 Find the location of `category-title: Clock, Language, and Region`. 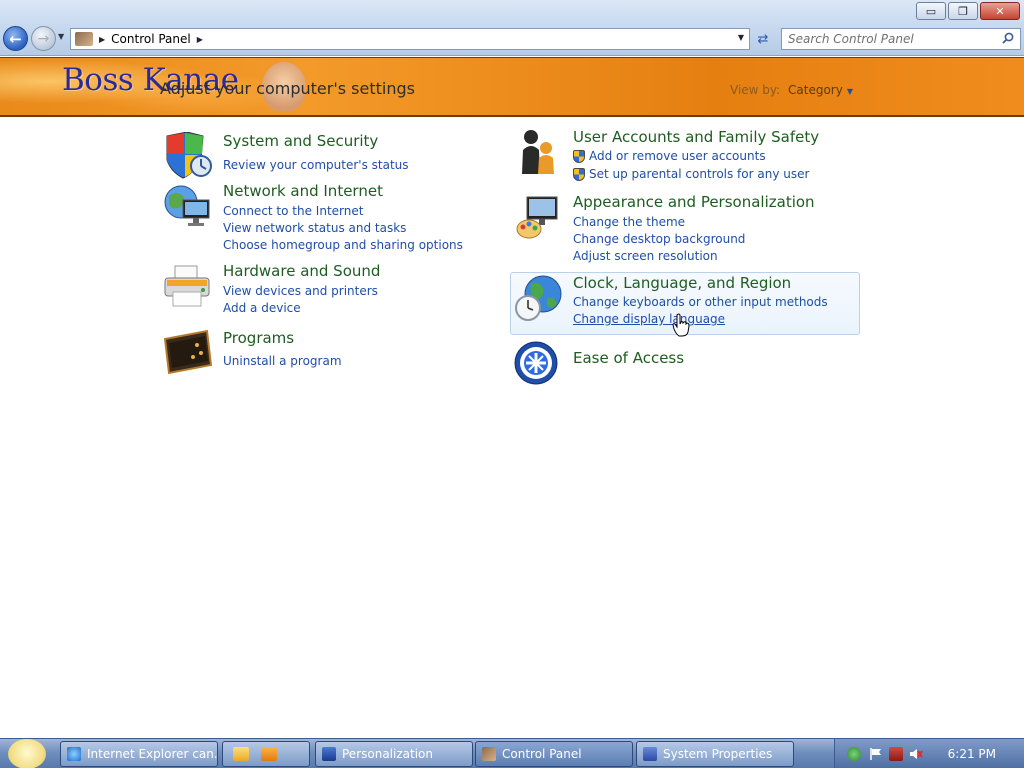

category-title: Clock, Language, and Region is located at coordinates (682, 283).